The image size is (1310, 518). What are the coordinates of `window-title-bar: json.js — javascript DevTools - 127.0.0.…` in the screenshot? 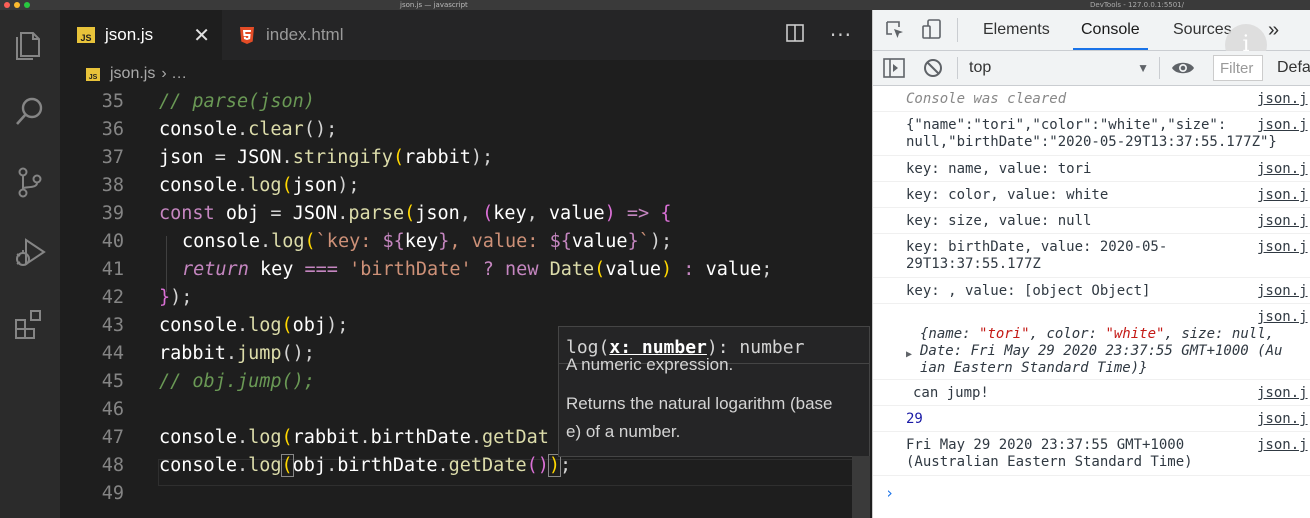 It's located at (655, 5).